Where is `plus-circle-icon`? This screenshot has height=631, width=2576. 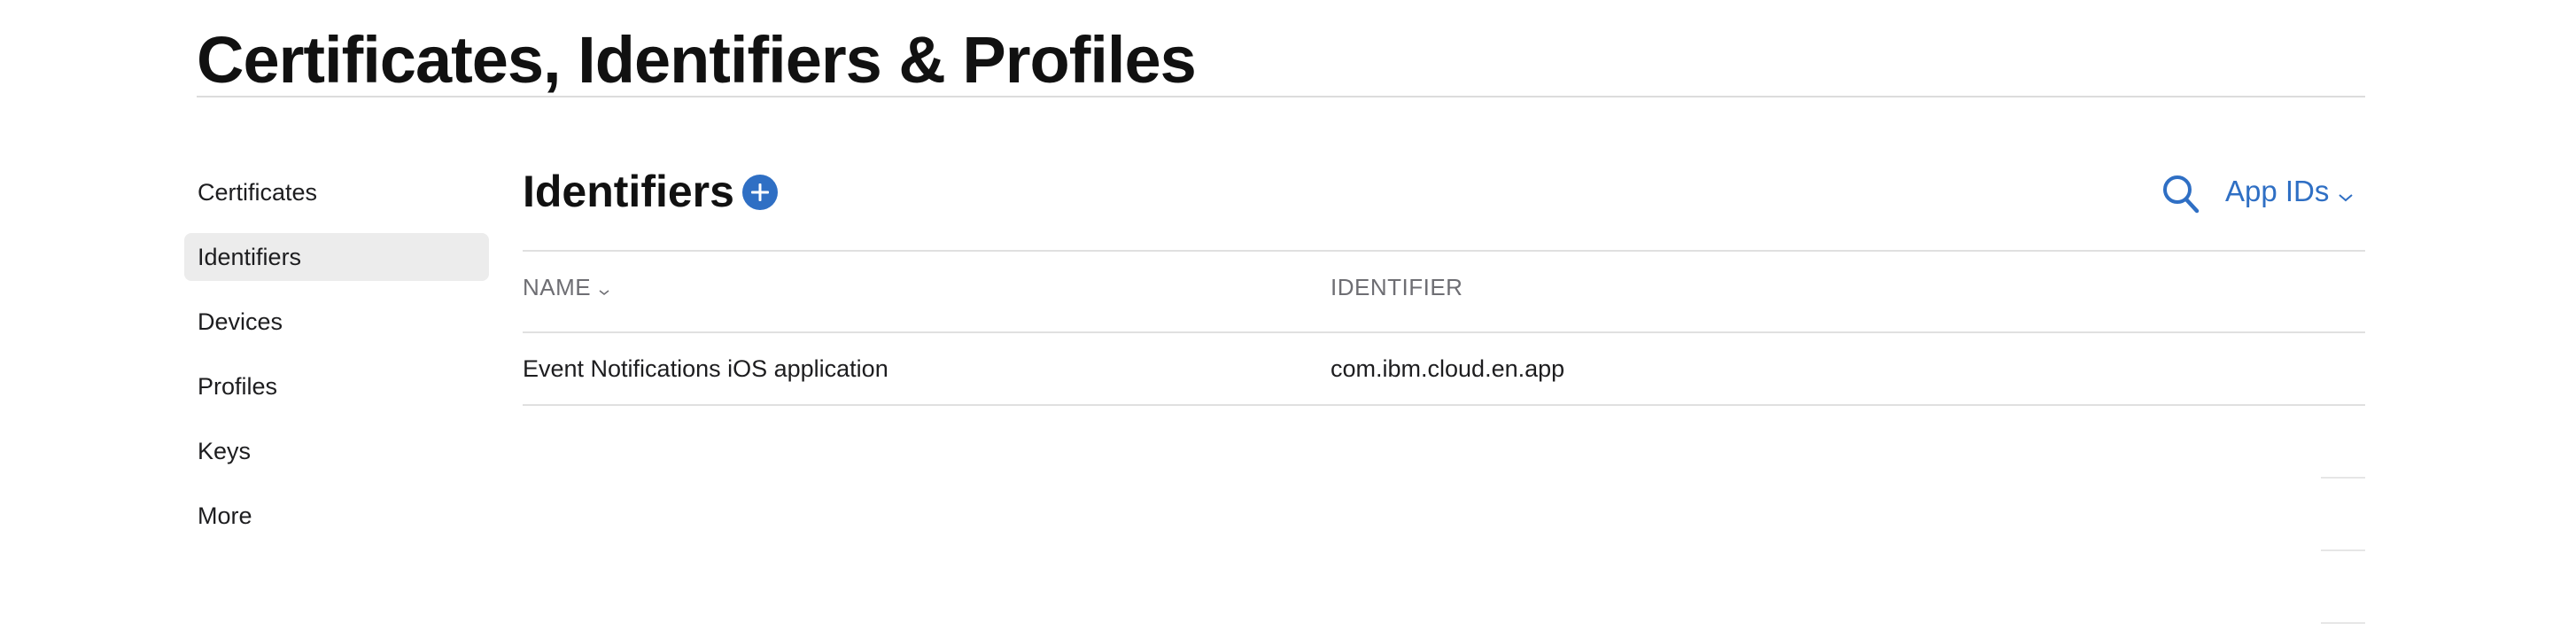
plus-circle-icon is located at coordinates (760, 192).